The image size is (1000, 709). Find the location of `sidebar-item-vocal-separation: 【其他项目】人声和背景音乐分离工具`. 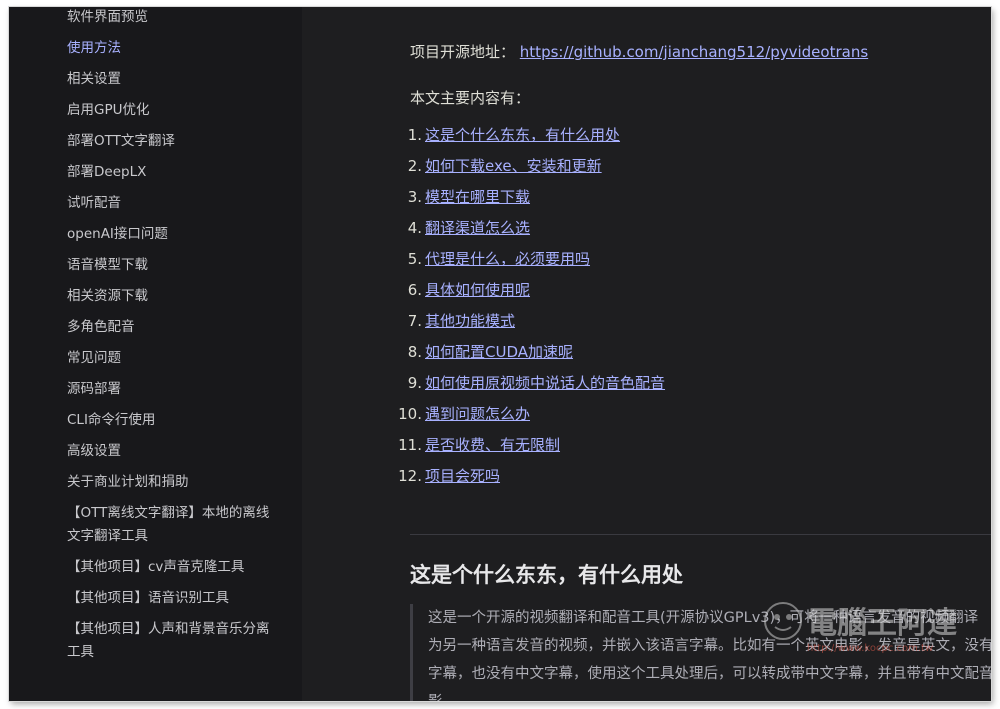

sidebar-item-vocal-separation: 【其他项目】人声和背景音乐分离工具 is located at coordinates (169, 641).